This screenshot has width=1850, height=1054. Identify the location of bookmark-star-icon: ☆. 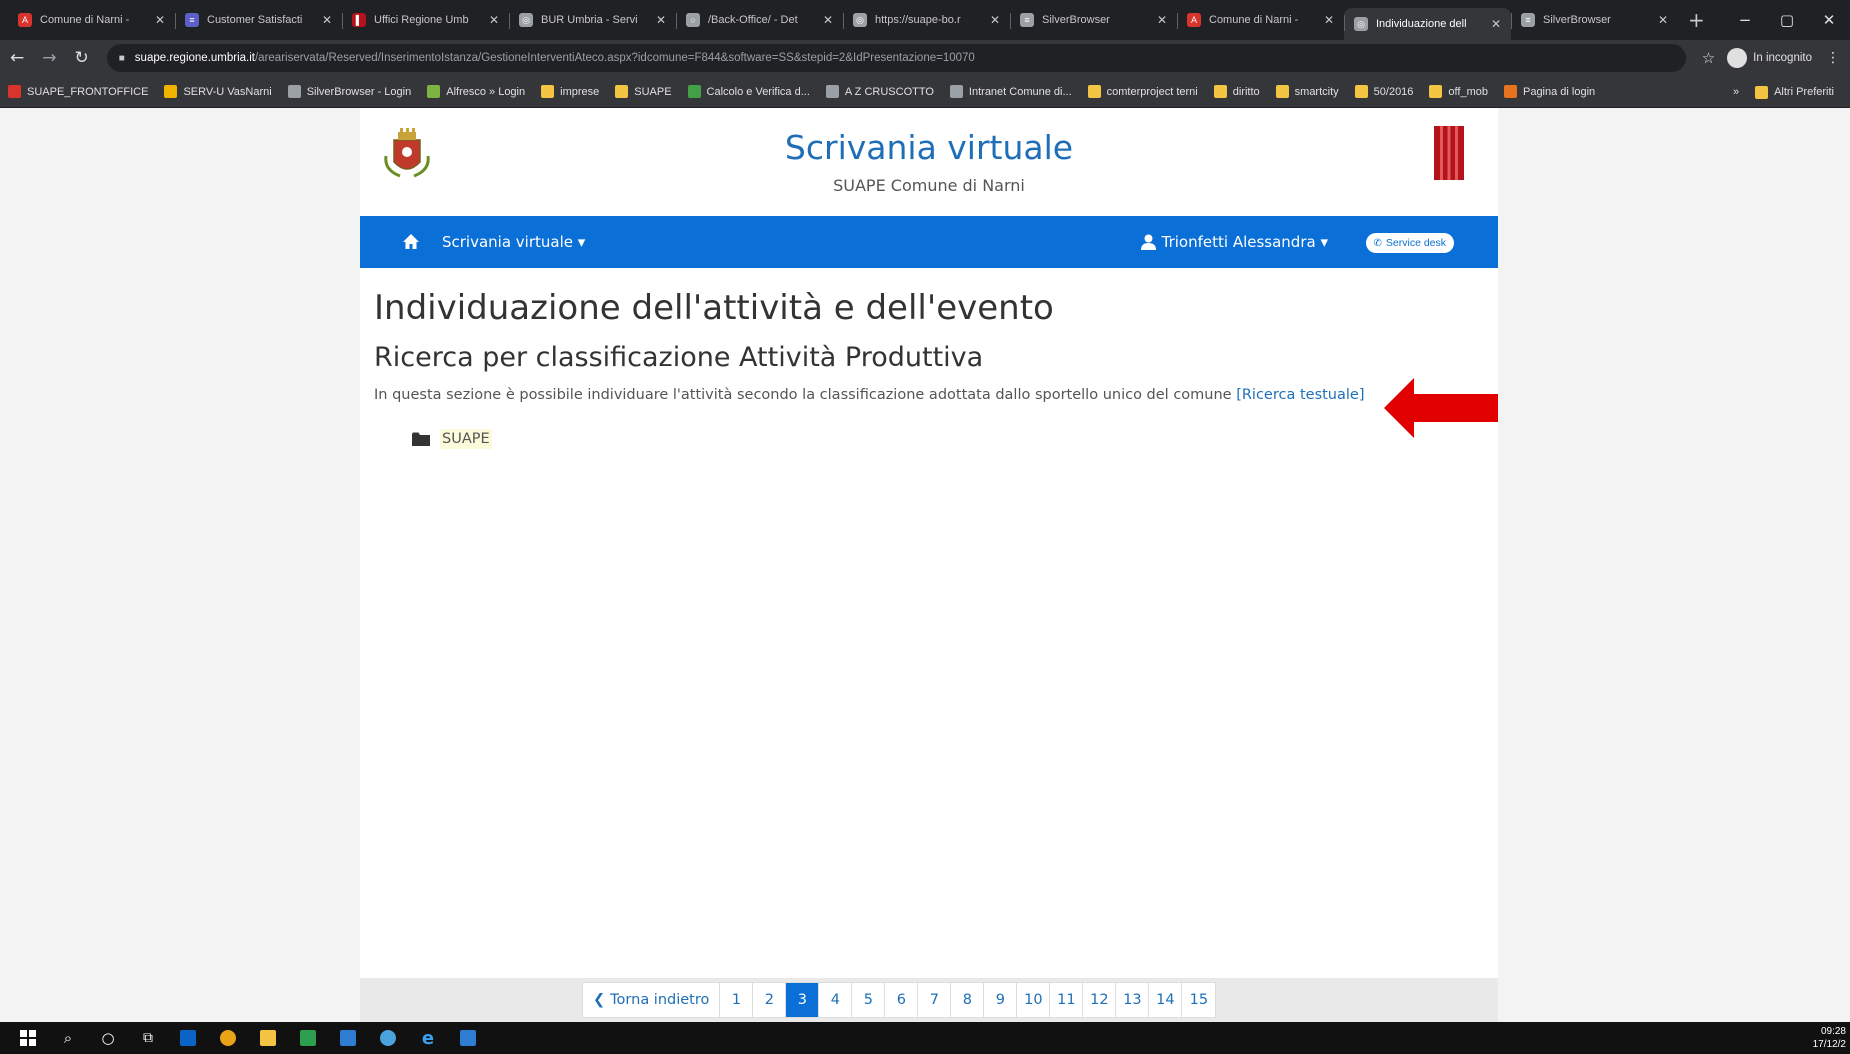
(1708, 58).